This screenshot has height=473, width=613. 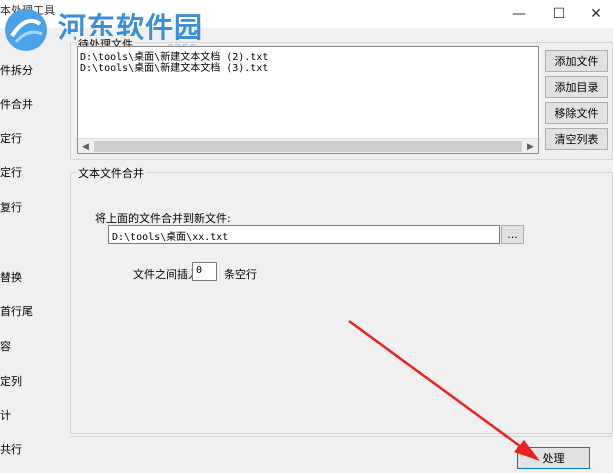 What do you see at coordinates (5, 415) in the screenshot?
I see `sidebar-item-stats: 计` at bounding box center [5, 415].